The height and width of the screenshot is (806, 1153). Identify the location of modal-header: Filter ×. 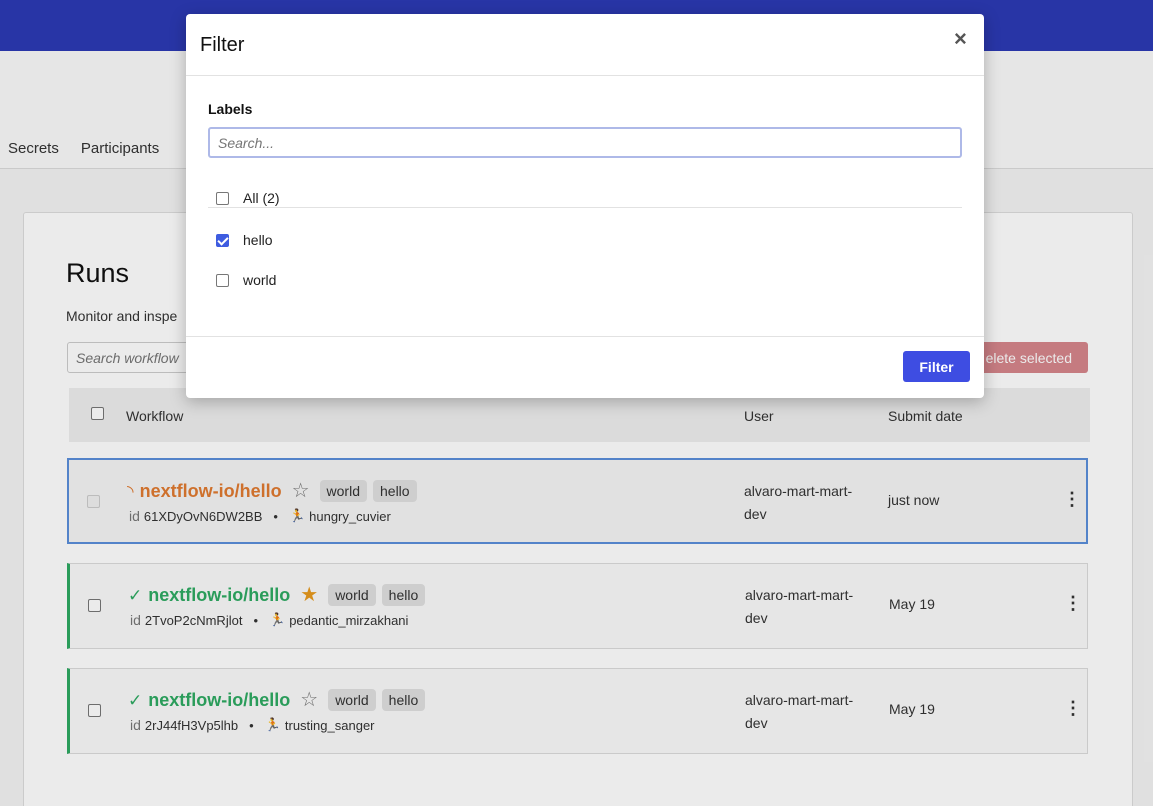
(585, 45).